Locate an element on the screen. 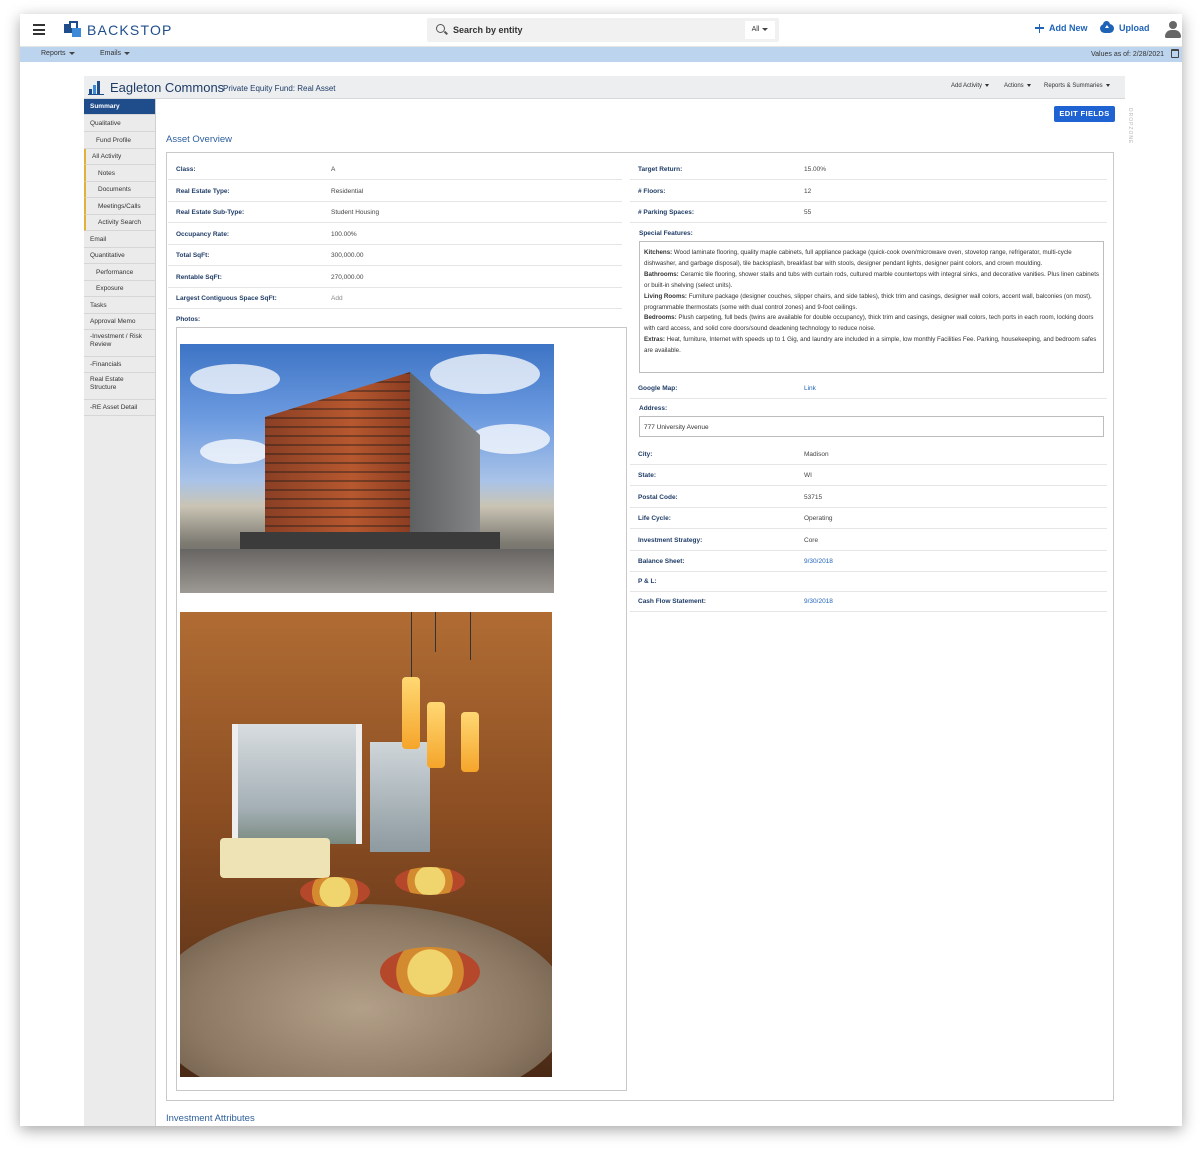 This screenshot has height=1155, width=1200. field-label: Total SqFt: is located at coordinates (193, 255).